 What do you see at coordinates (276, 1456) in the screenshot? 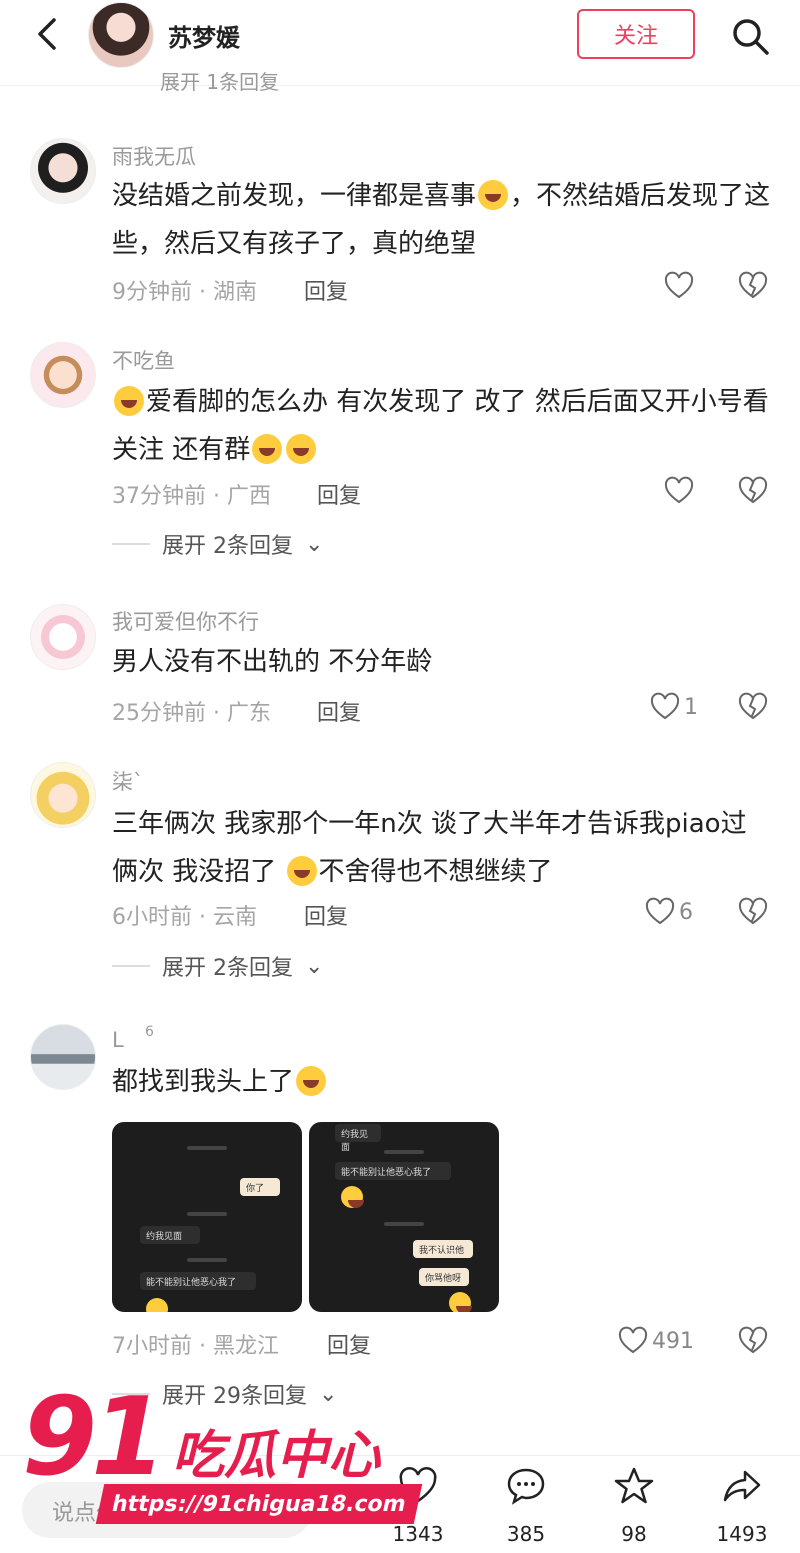
I see `watermark-title: 吃瓜中心` at bounding box center [276, 1456].